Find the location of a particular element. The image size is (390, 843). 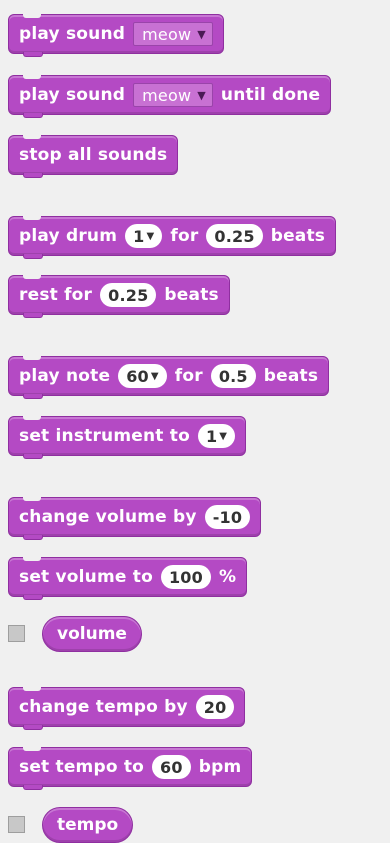

percent-label: % is located at coordinates (227, 577).